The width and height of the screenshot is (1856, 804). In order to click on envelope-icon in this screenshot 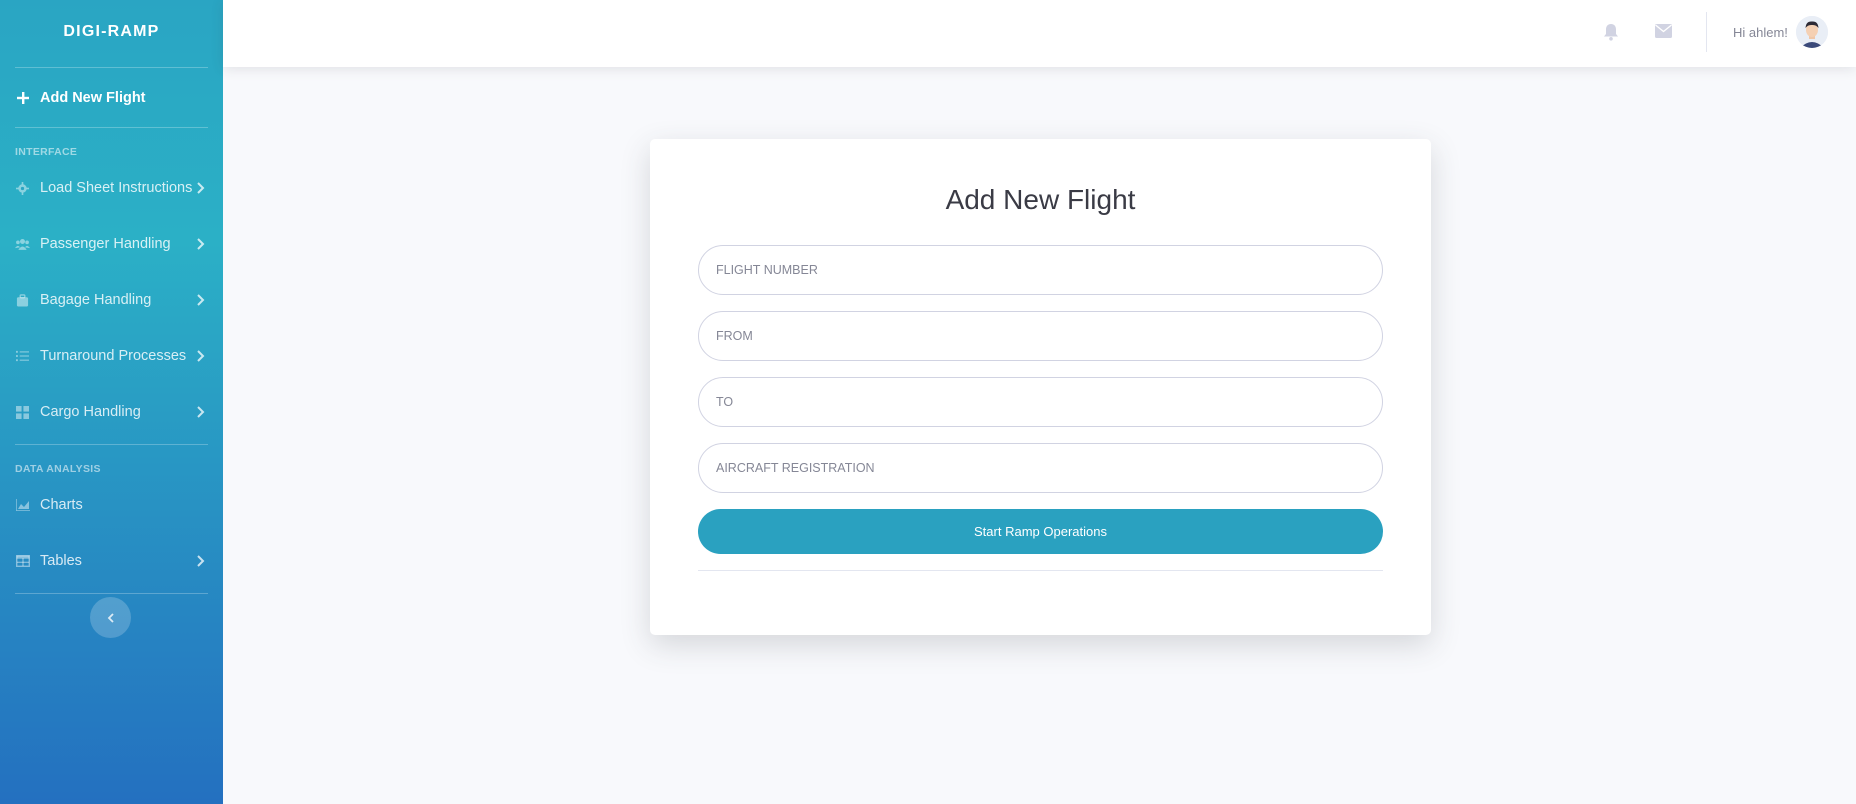, I will do `click(1663, 31)`.